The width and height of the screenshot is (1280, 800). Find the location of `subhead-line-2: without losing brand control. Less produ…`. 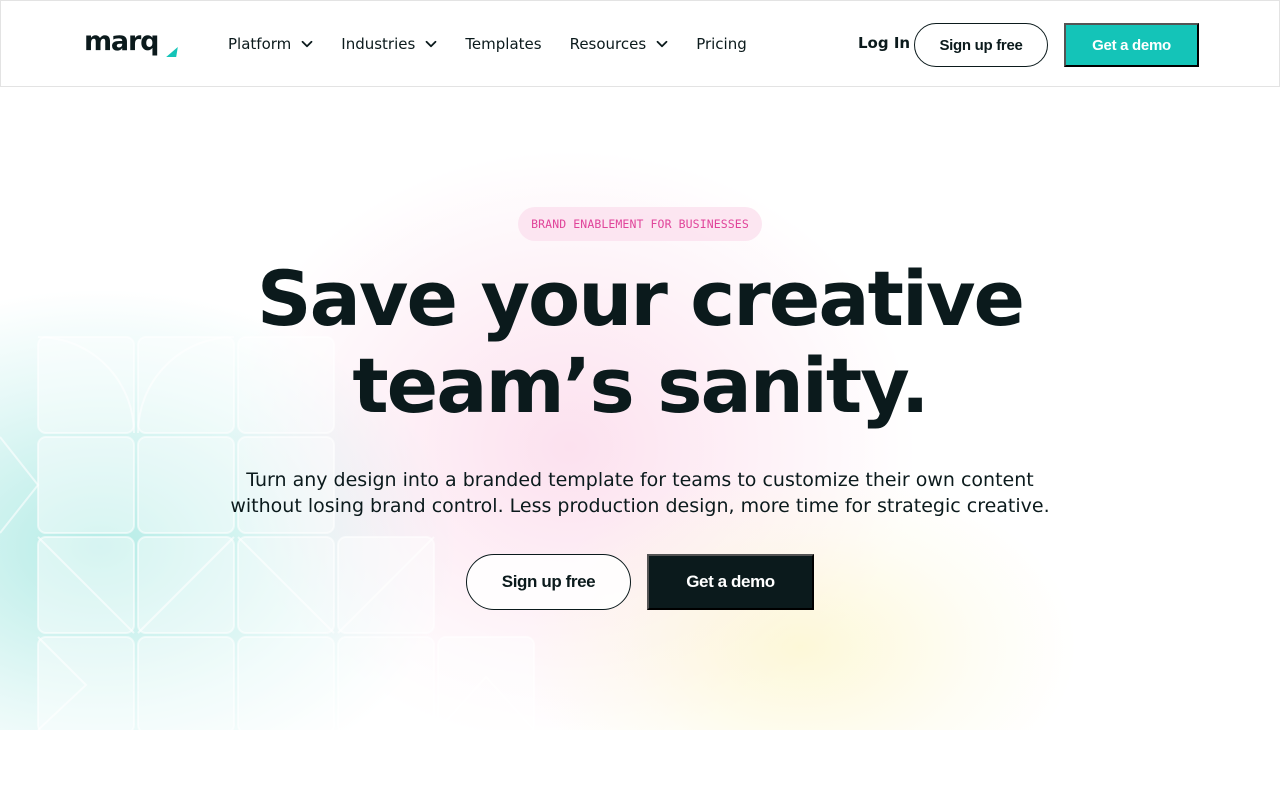

subhead-line-2: without losing brand control. Less produ… is located at coordinates (640, 506).